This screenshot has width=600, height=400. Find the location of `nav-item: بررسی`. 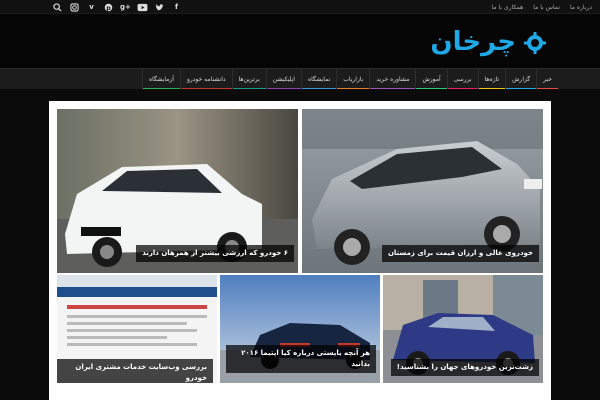

nav-item: بررسی is located at coordinates (462, 79).